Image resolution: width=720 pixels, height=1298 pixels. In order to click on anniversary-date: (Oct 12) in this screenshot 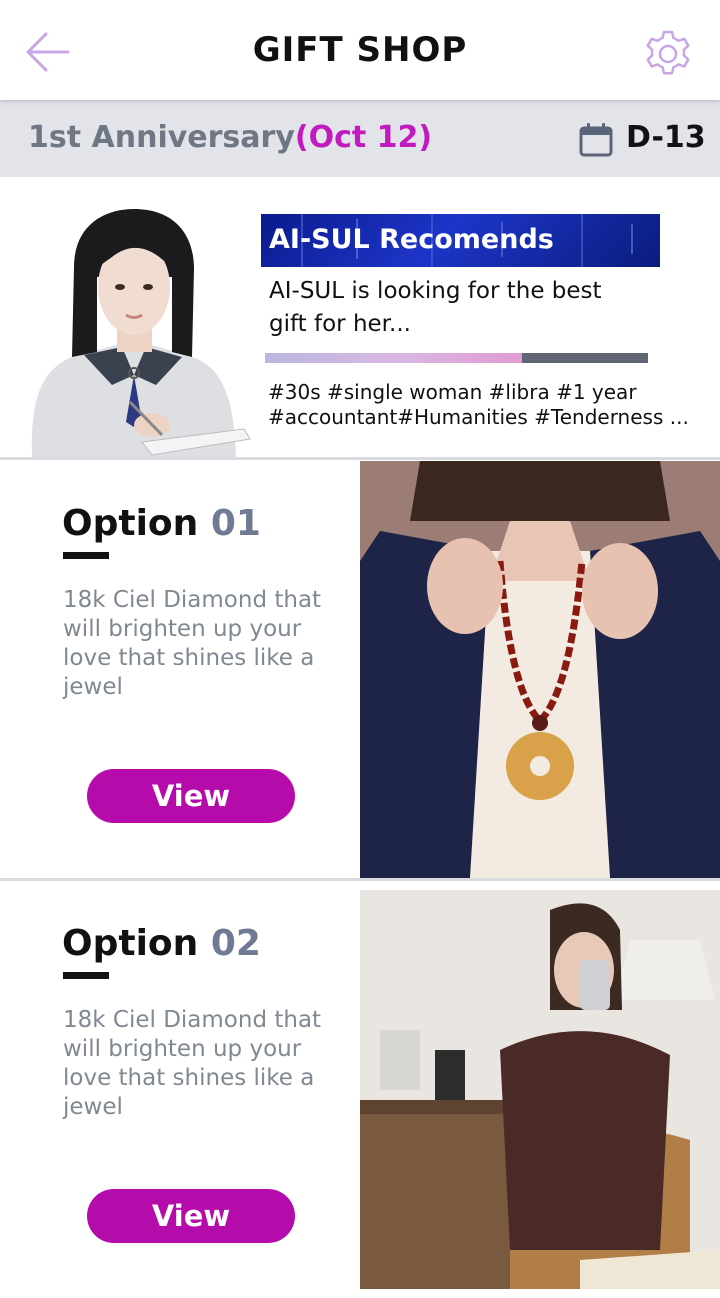, I will do `click(363, 137)`.